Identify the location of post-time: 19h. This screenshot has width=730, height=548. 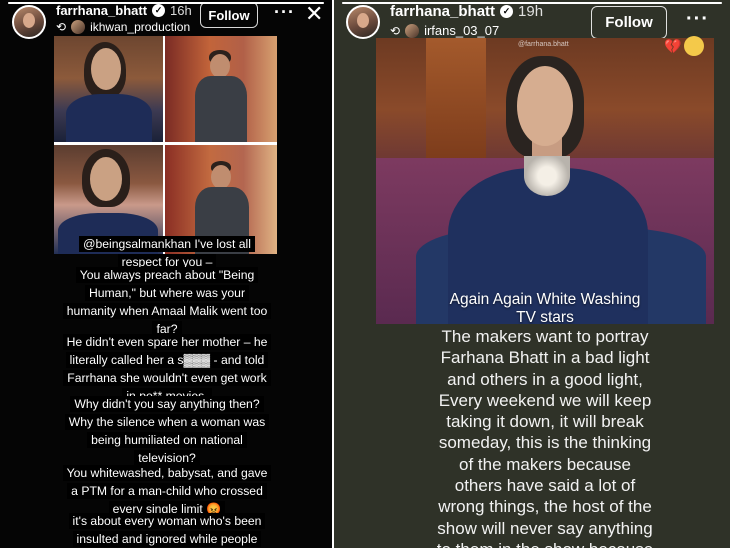
(531, 11).